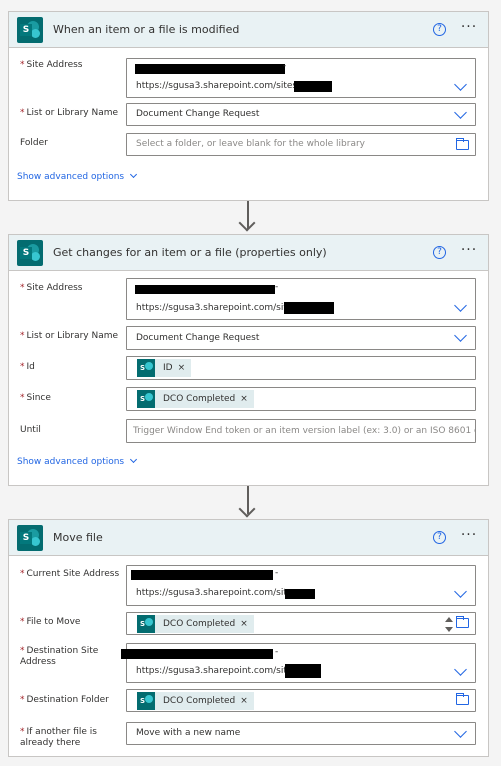  I want to click on id-label: * Id, so click(27, 367).